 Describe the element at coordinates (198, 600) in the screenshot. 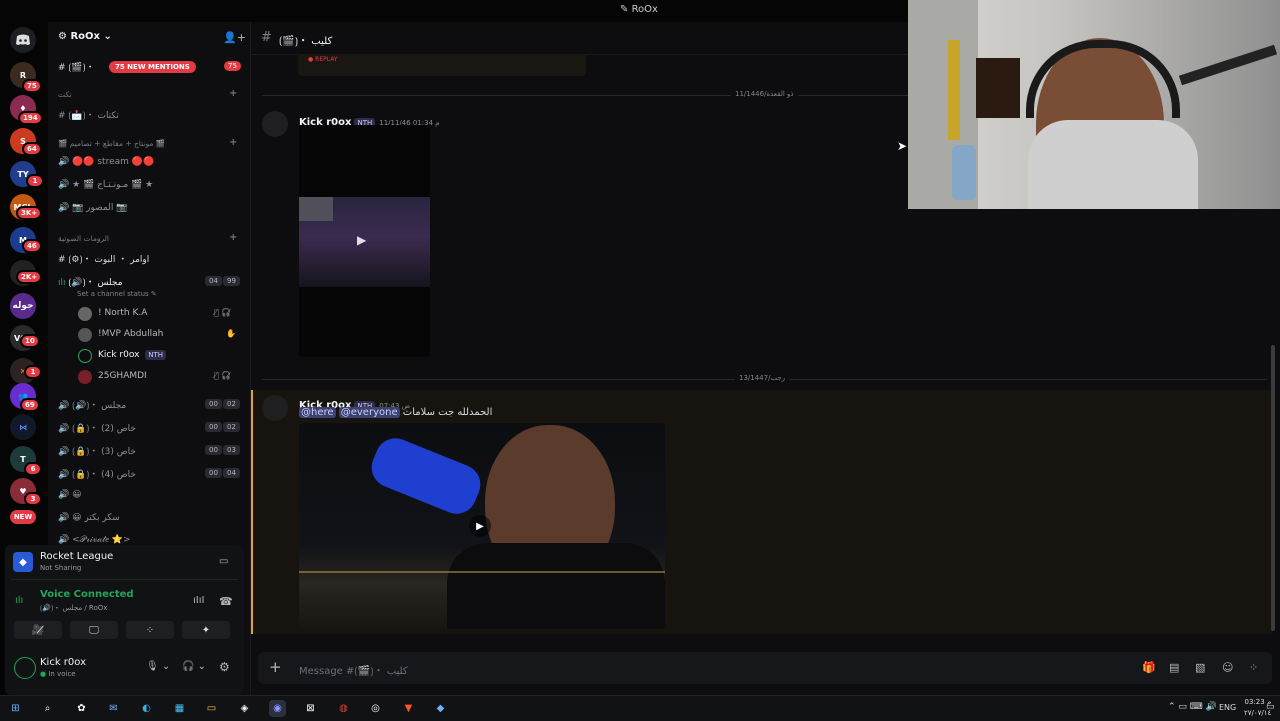

I see `noise-suppression-icon: ıIıI` at that location.